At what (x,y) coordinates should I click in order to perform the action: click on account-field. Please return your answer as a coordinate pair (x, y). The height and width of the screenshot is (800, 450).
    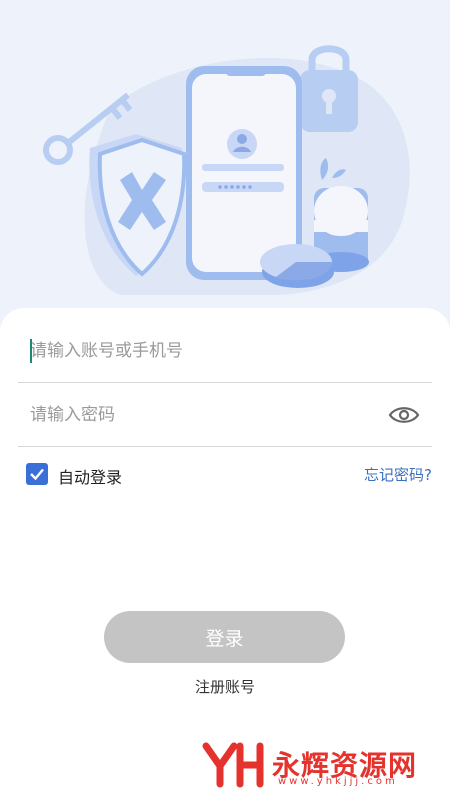
    Looking at the image, I should click on (225, 350).